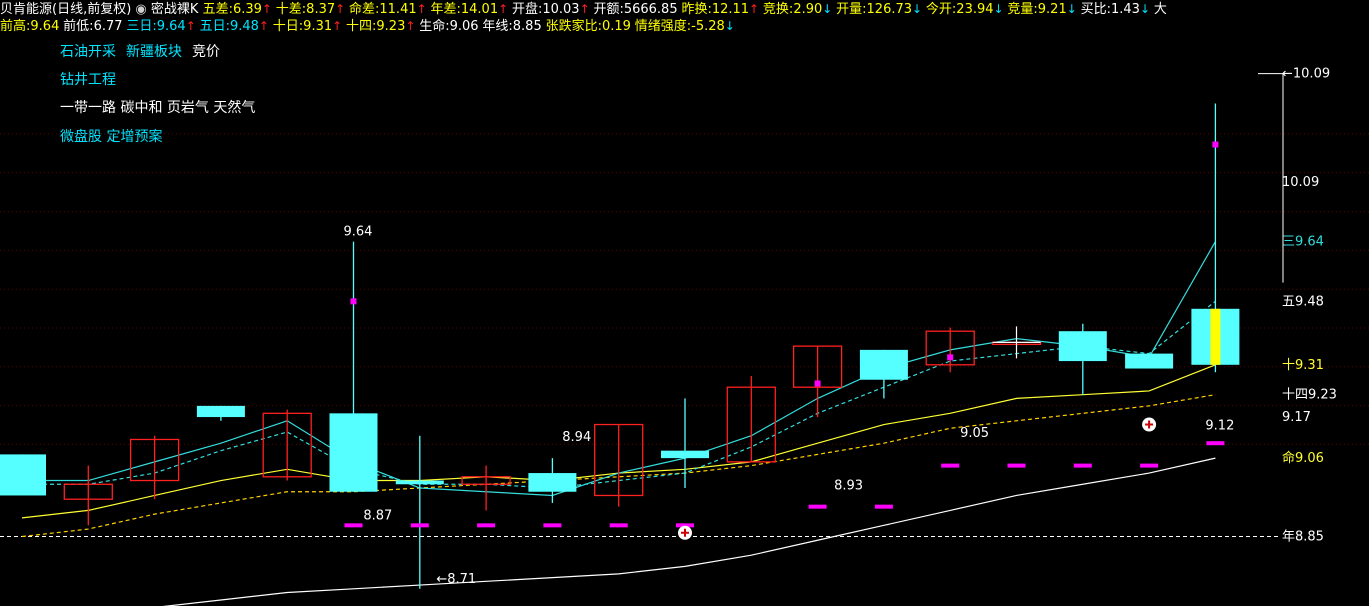  What do you see at coordinates (1303, 242) in the screenshot?
I see `right-axis-label: 三9.64` at bounding box center [1303, 242].